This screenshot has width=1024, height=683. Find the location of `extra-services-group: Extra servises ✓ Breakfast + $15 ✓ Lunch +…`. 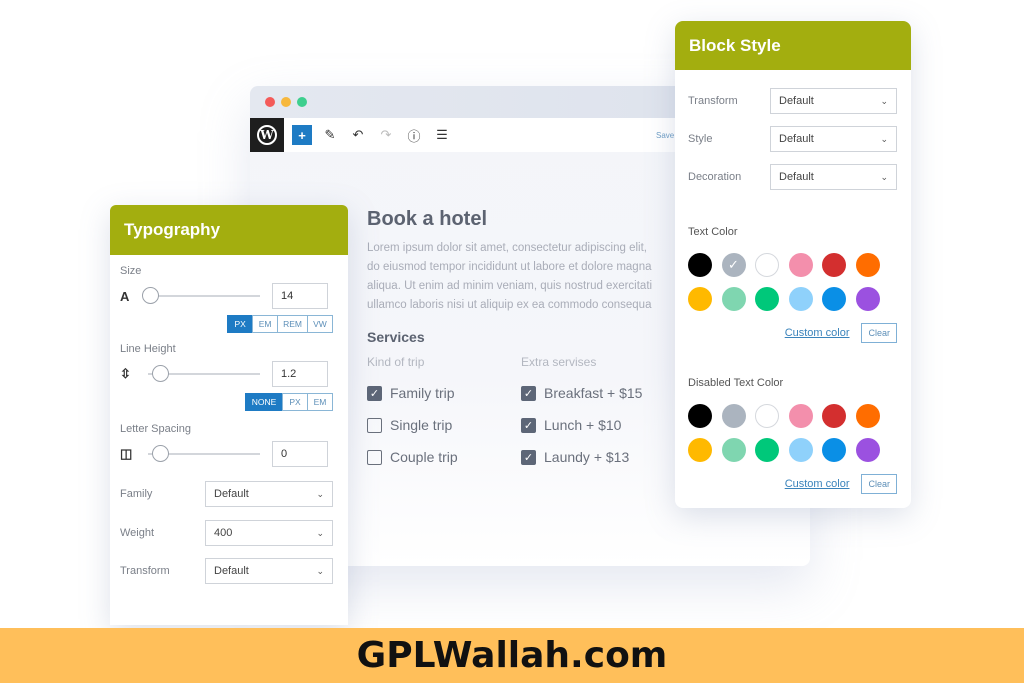

extra-services-group: Extra servises ✓ Breakfast + $15 ✓ Lunch +… is located at coordinates (598, 414).